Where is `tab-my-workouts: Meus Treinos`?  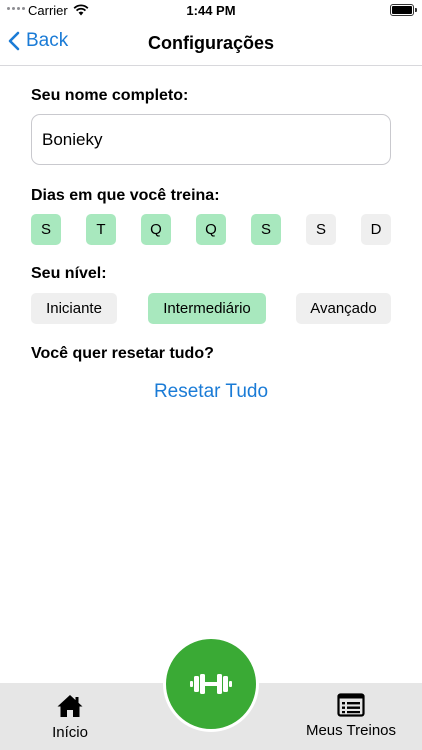 tab-my-workouts: Meus Treinos is located at coordinates (351, 716).